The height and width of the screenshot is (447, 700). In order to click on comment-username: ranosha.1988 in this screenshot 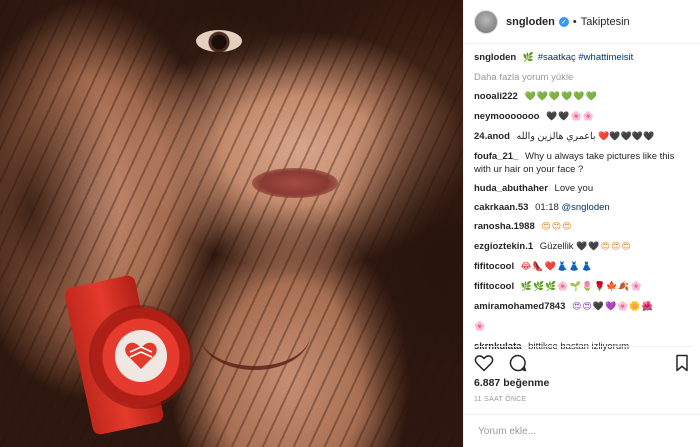, I will do `click(504, 226)`.